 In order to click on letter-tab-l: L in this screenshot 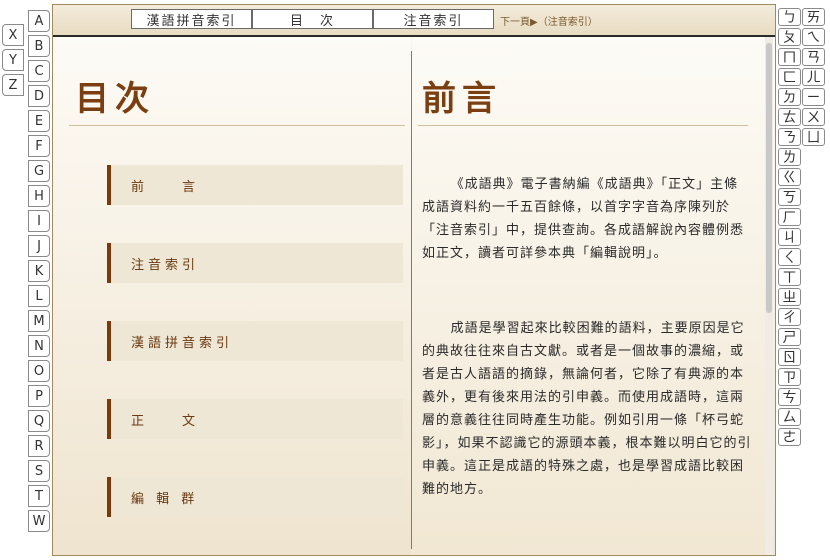, I will do `click(39, 296)`.